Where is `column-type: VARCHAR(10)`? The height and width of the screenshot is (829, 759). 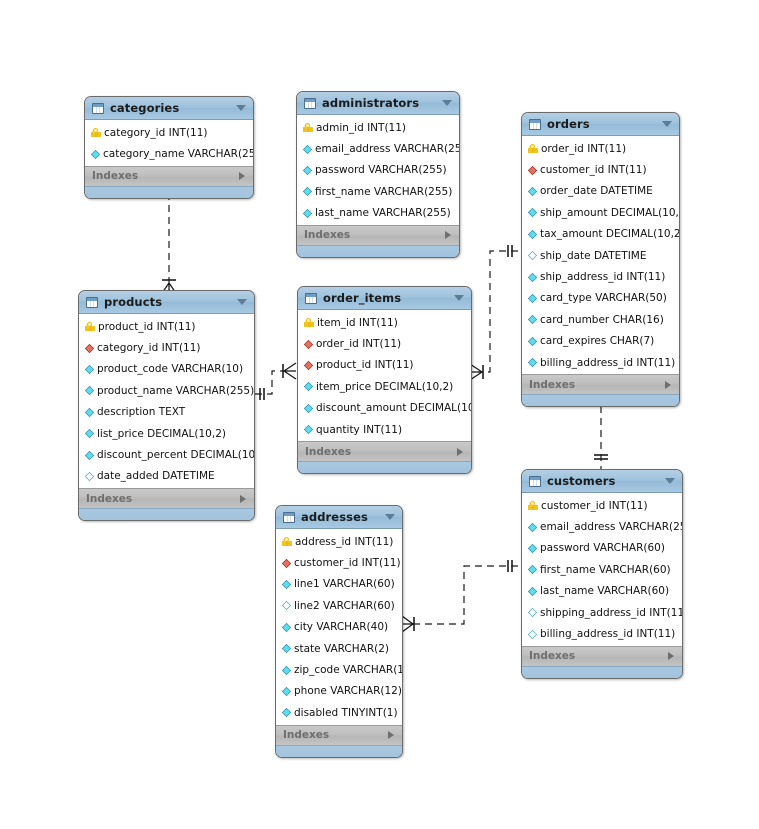
column-type: VARCHAR(10) is located at coordinates (207, 369).